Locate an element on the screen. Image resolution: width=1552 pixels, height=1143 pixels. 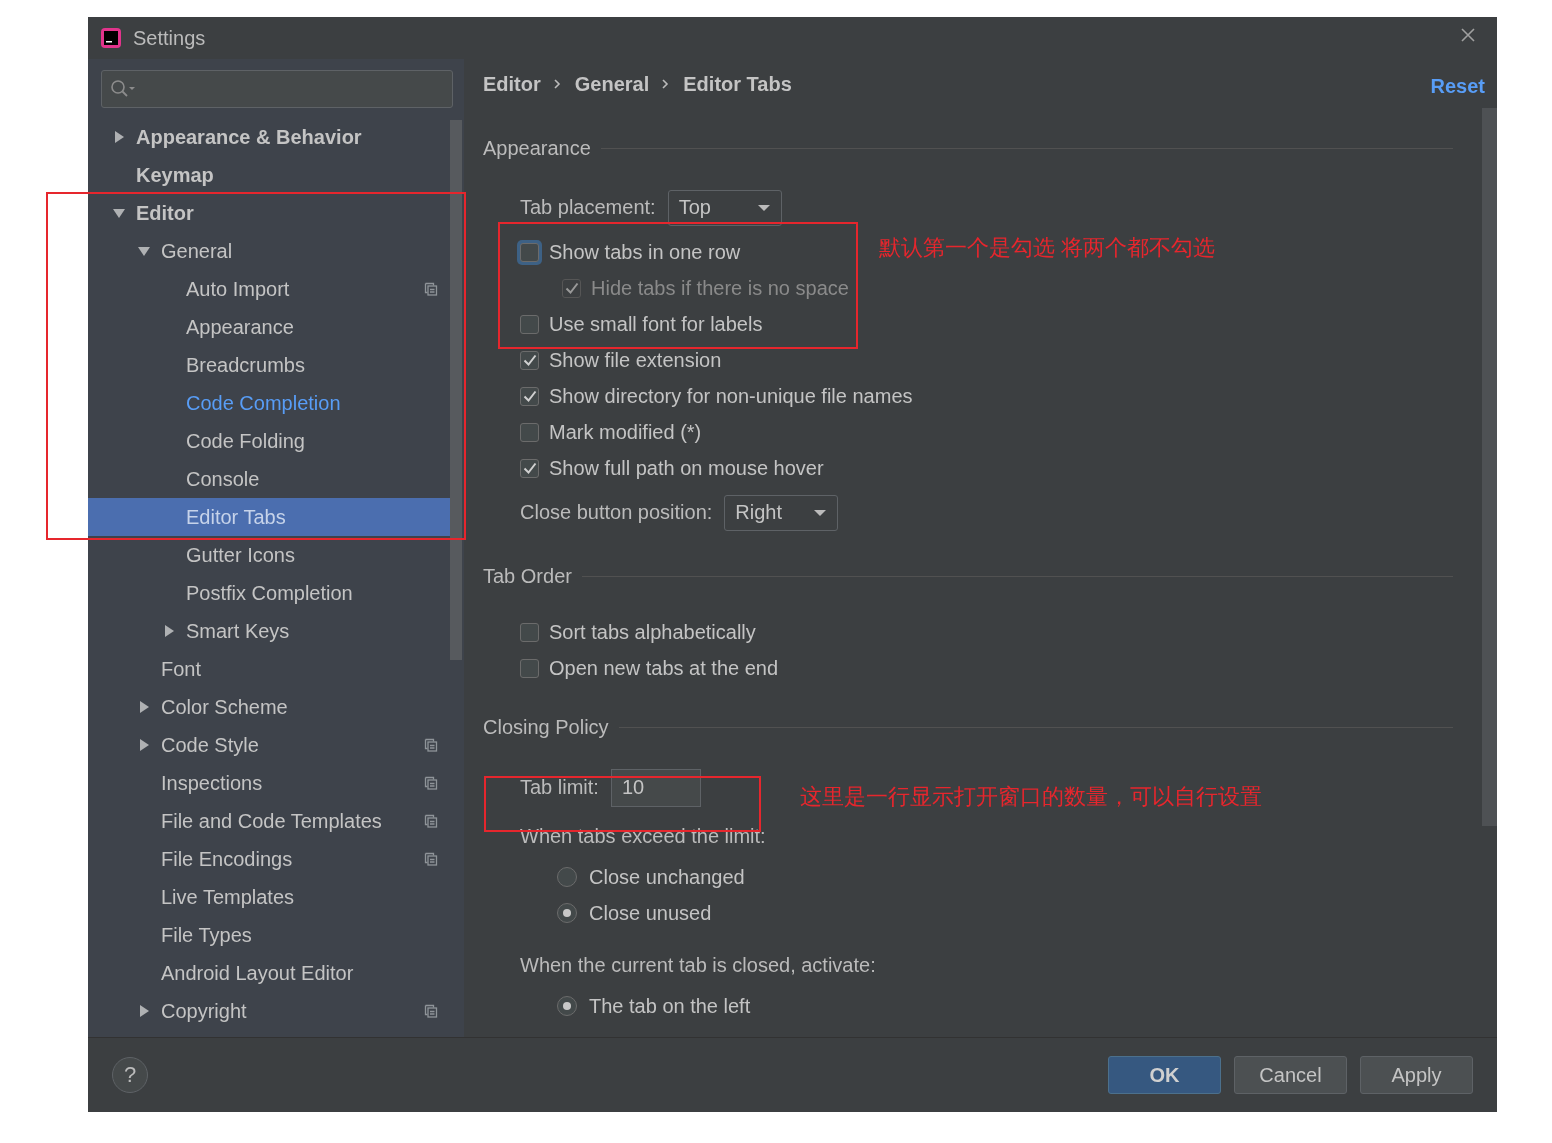
tree-item: Smart Keys is located at coordinates (269, 631).